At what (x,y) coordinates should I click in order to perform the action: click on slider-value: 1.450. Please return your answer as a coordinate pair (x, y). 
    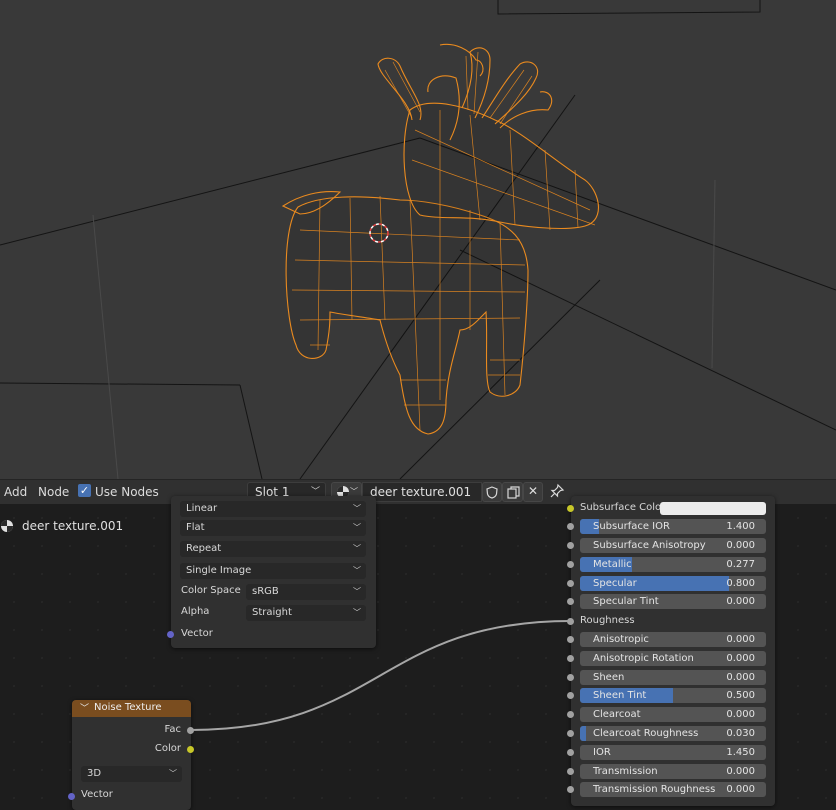
    Looking at the image, I should click on (740, 752).